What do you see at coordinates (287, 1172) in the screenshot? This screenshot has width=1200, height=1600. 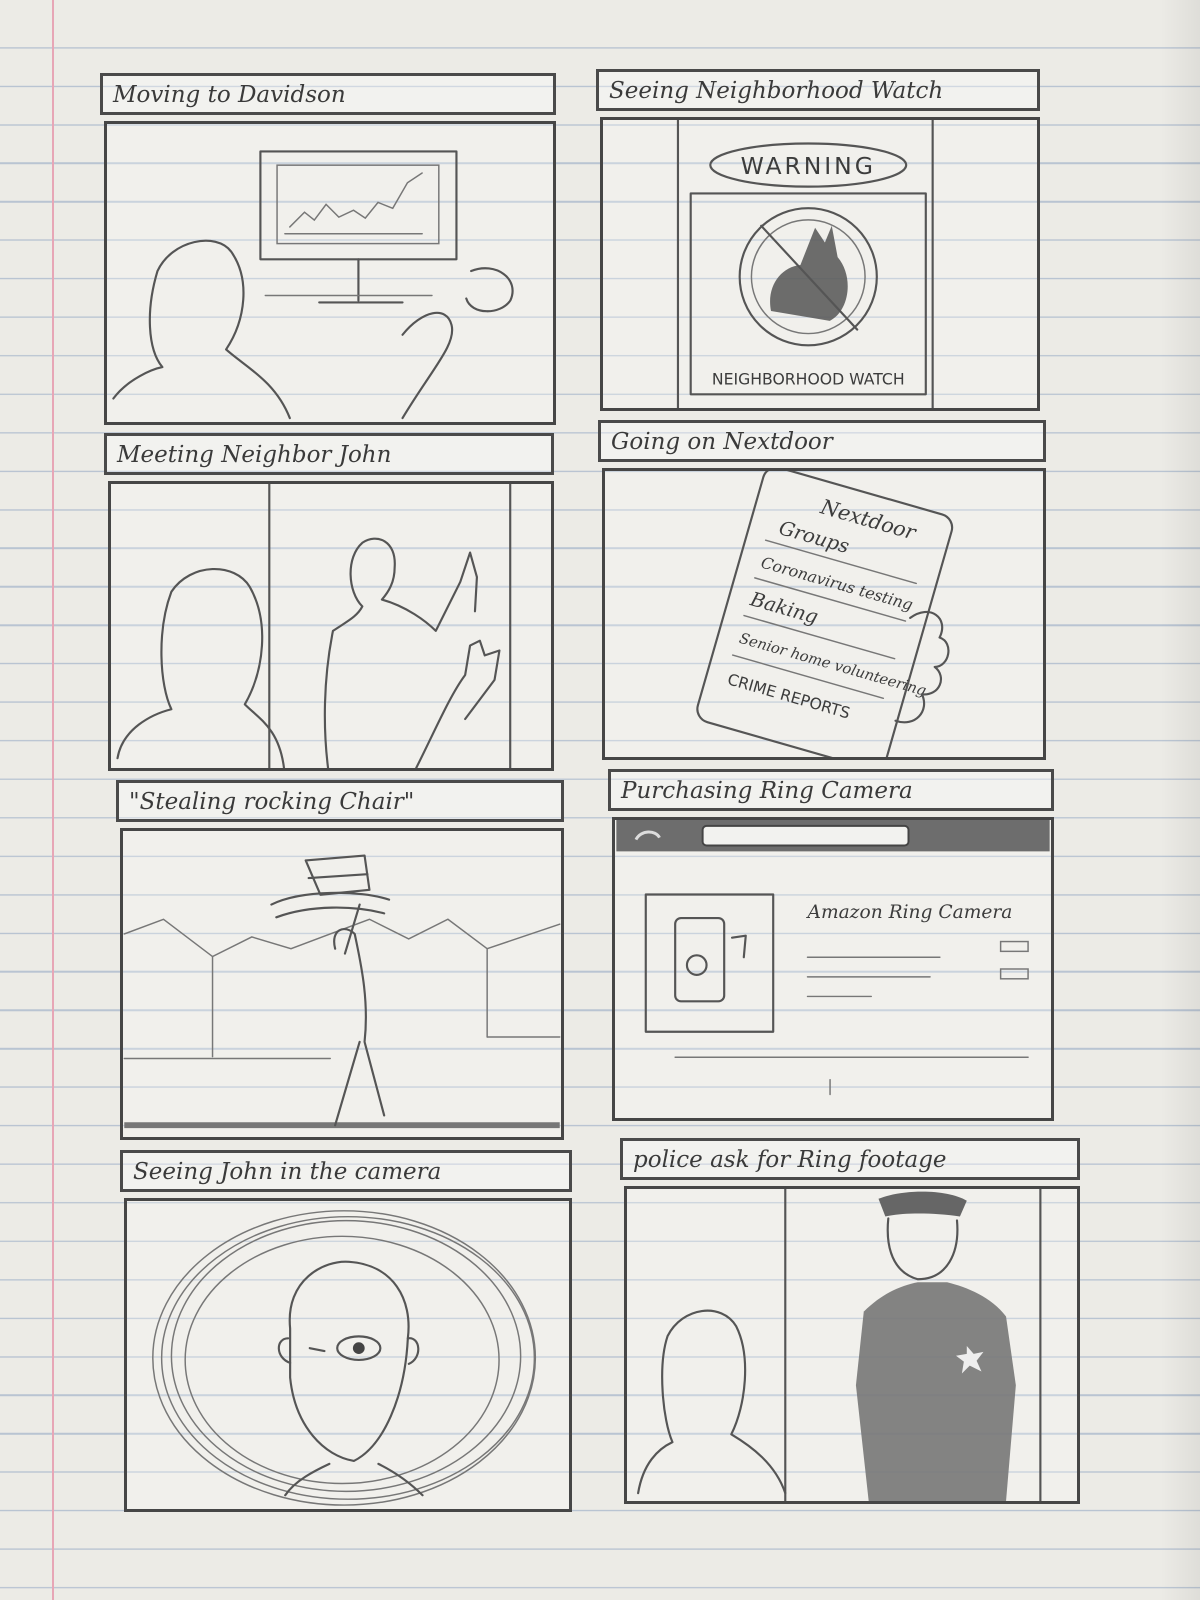 I see `panel-title: Seeing John in the camera` at bounding box center [287, 1172].